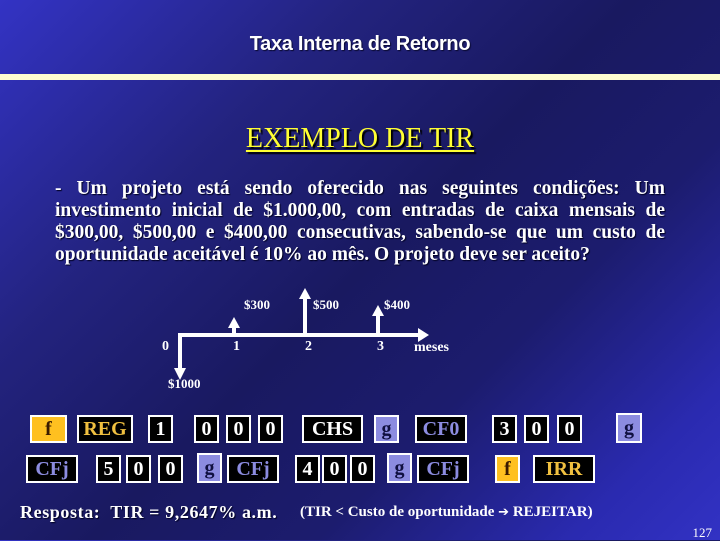 The width and height of the screenshot is (720, 541). Describe the element at coordinates (504, 512) in the screenshot. I see `right-arrow-icon: ➔` at that location.